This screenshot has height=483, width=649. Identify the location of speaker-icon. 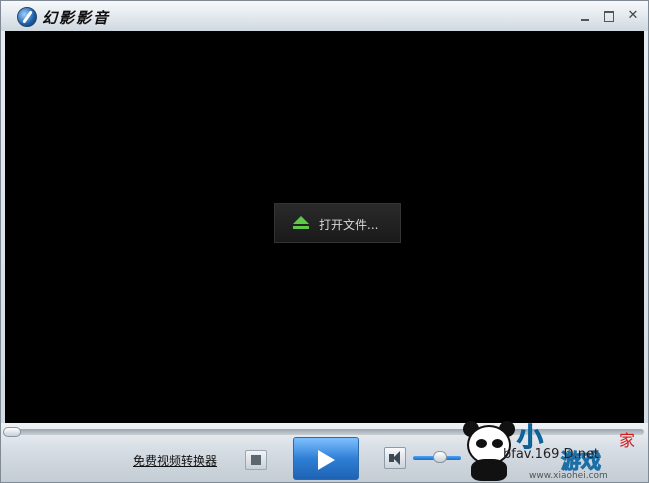
(394, 458).